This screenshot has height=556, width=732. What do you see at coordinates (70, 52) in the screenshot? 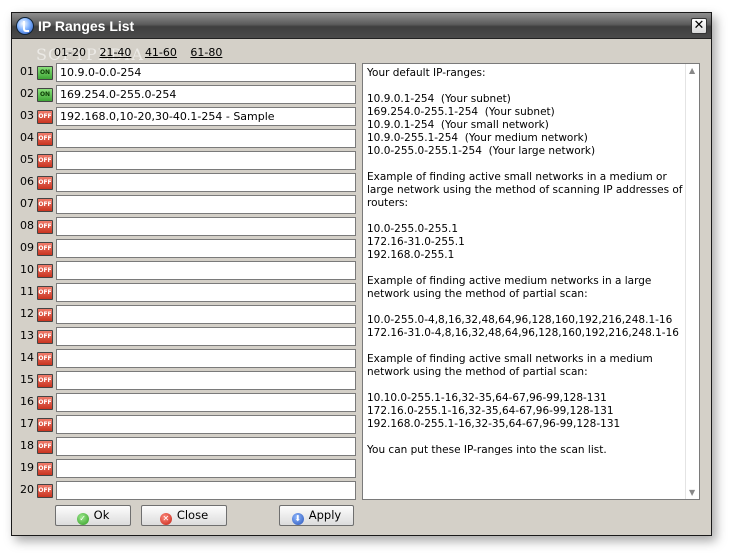
I see `tab-01-20: 01-20` at bounding box center [70, 52].